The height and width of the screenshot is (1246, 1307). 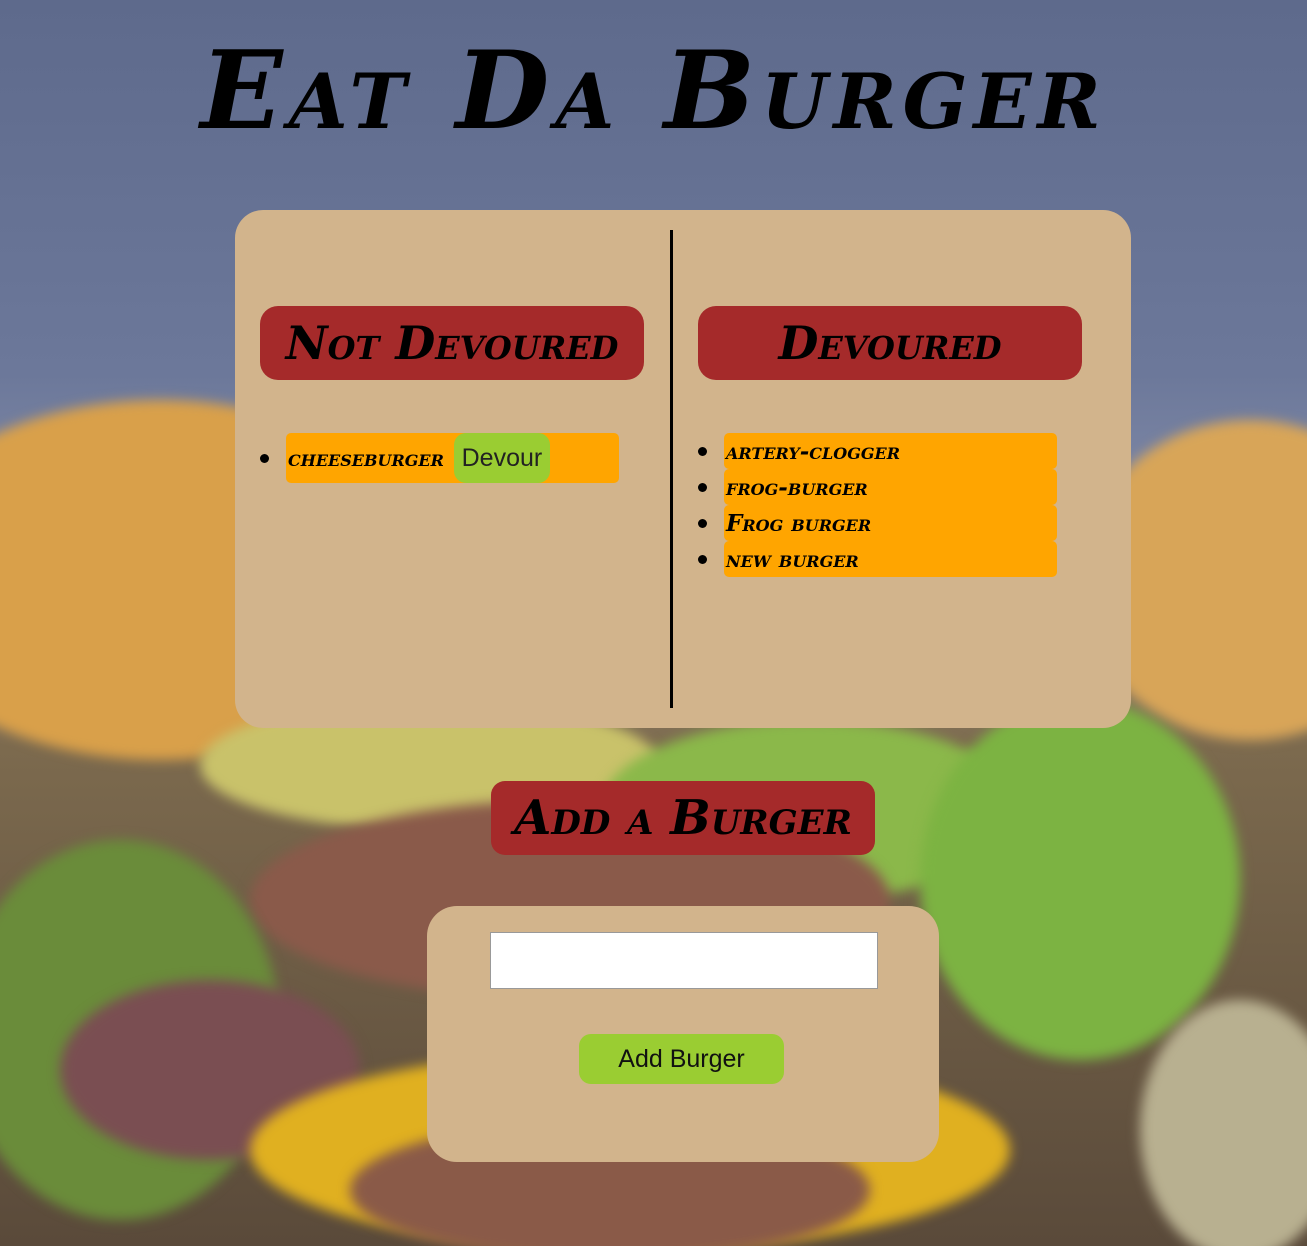 I want to click on burger-name: new burger, so click(x=792, y=559).